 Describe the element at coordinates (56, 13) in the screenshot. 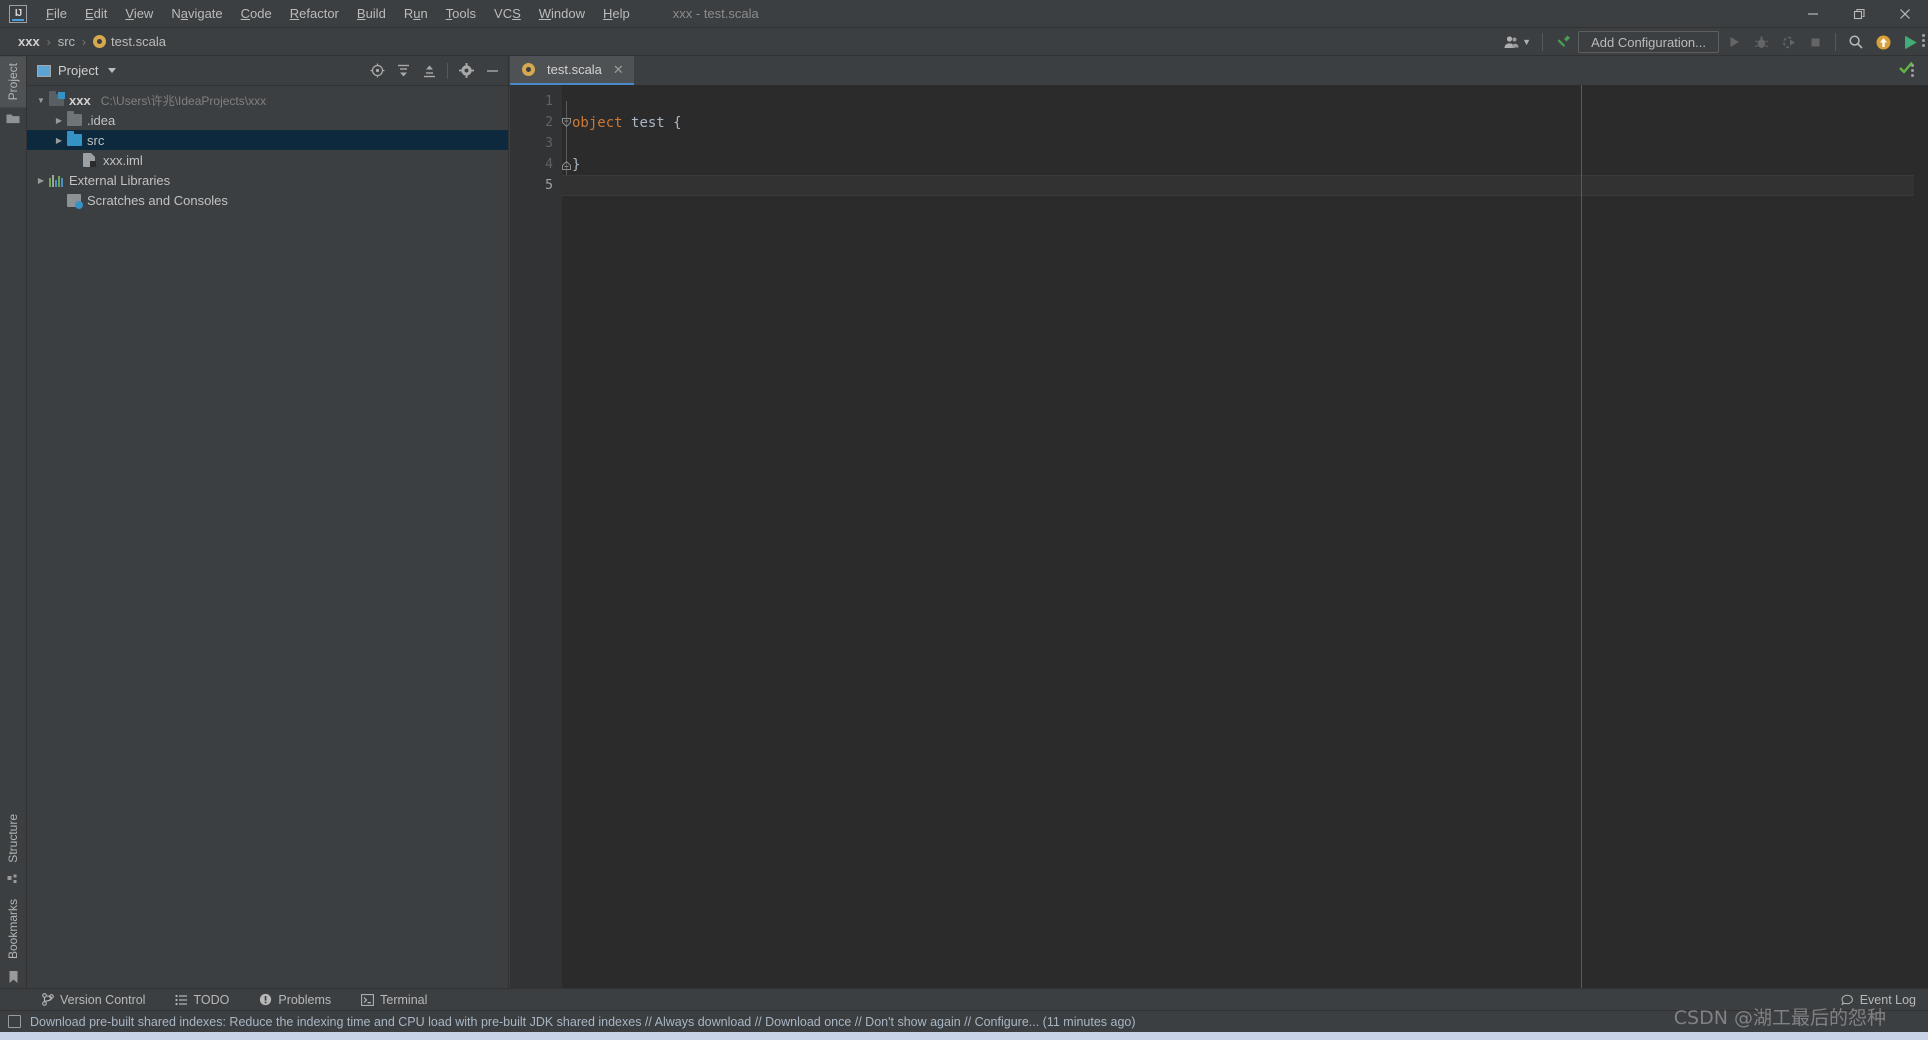

I see `menu-file: File` at that location.